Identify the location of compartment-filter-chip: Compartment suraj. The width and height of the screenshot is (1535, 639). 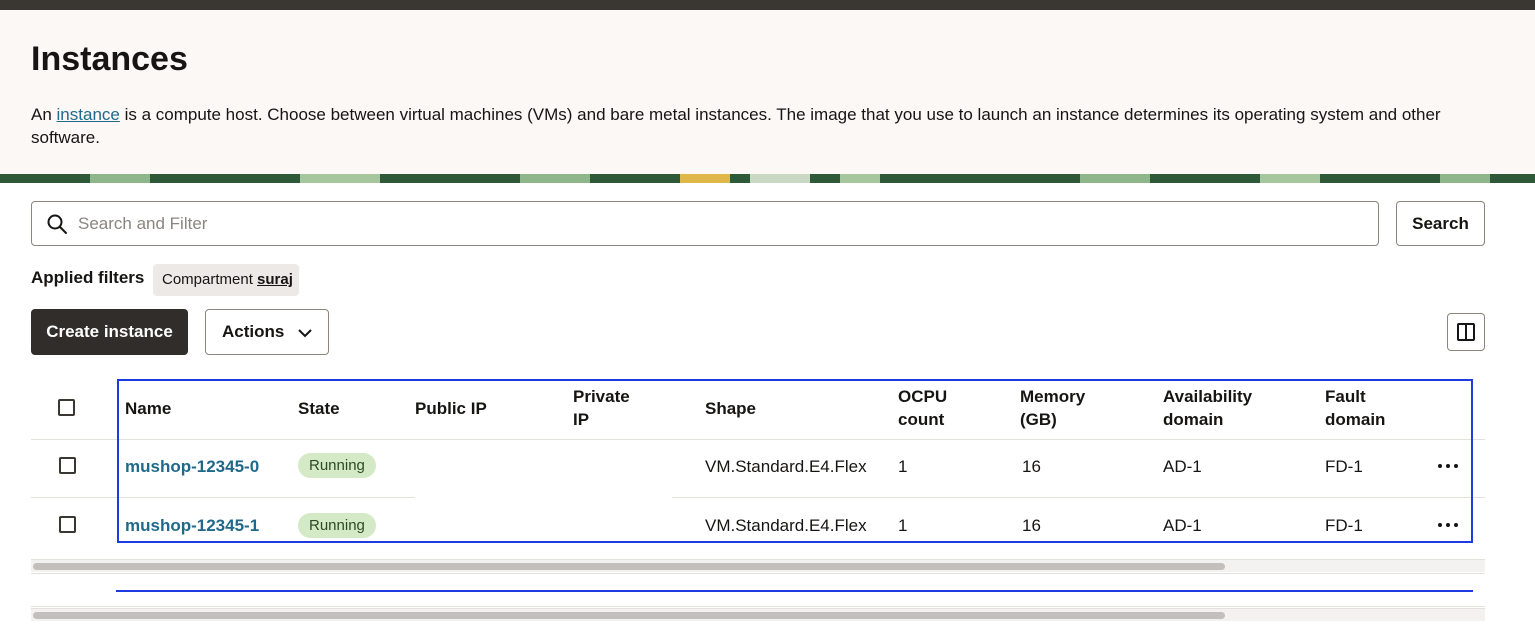
(226, 280).